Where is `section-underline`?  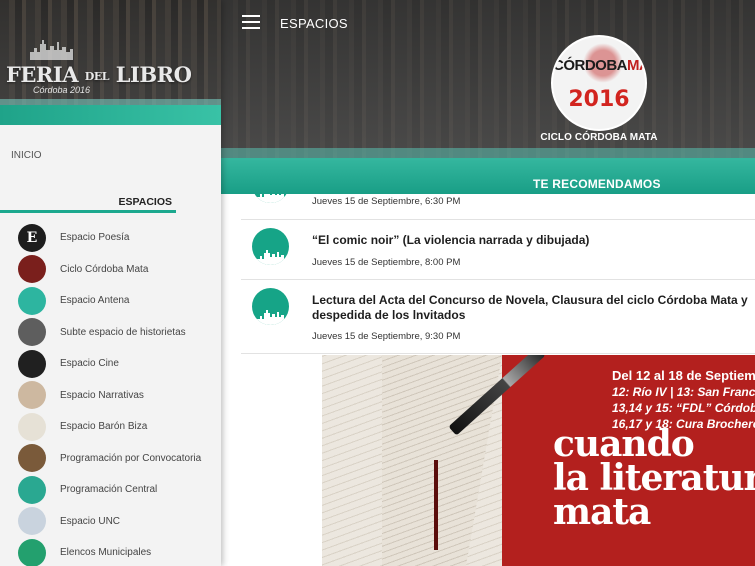 section-underline is located at coordinates (88, 211).